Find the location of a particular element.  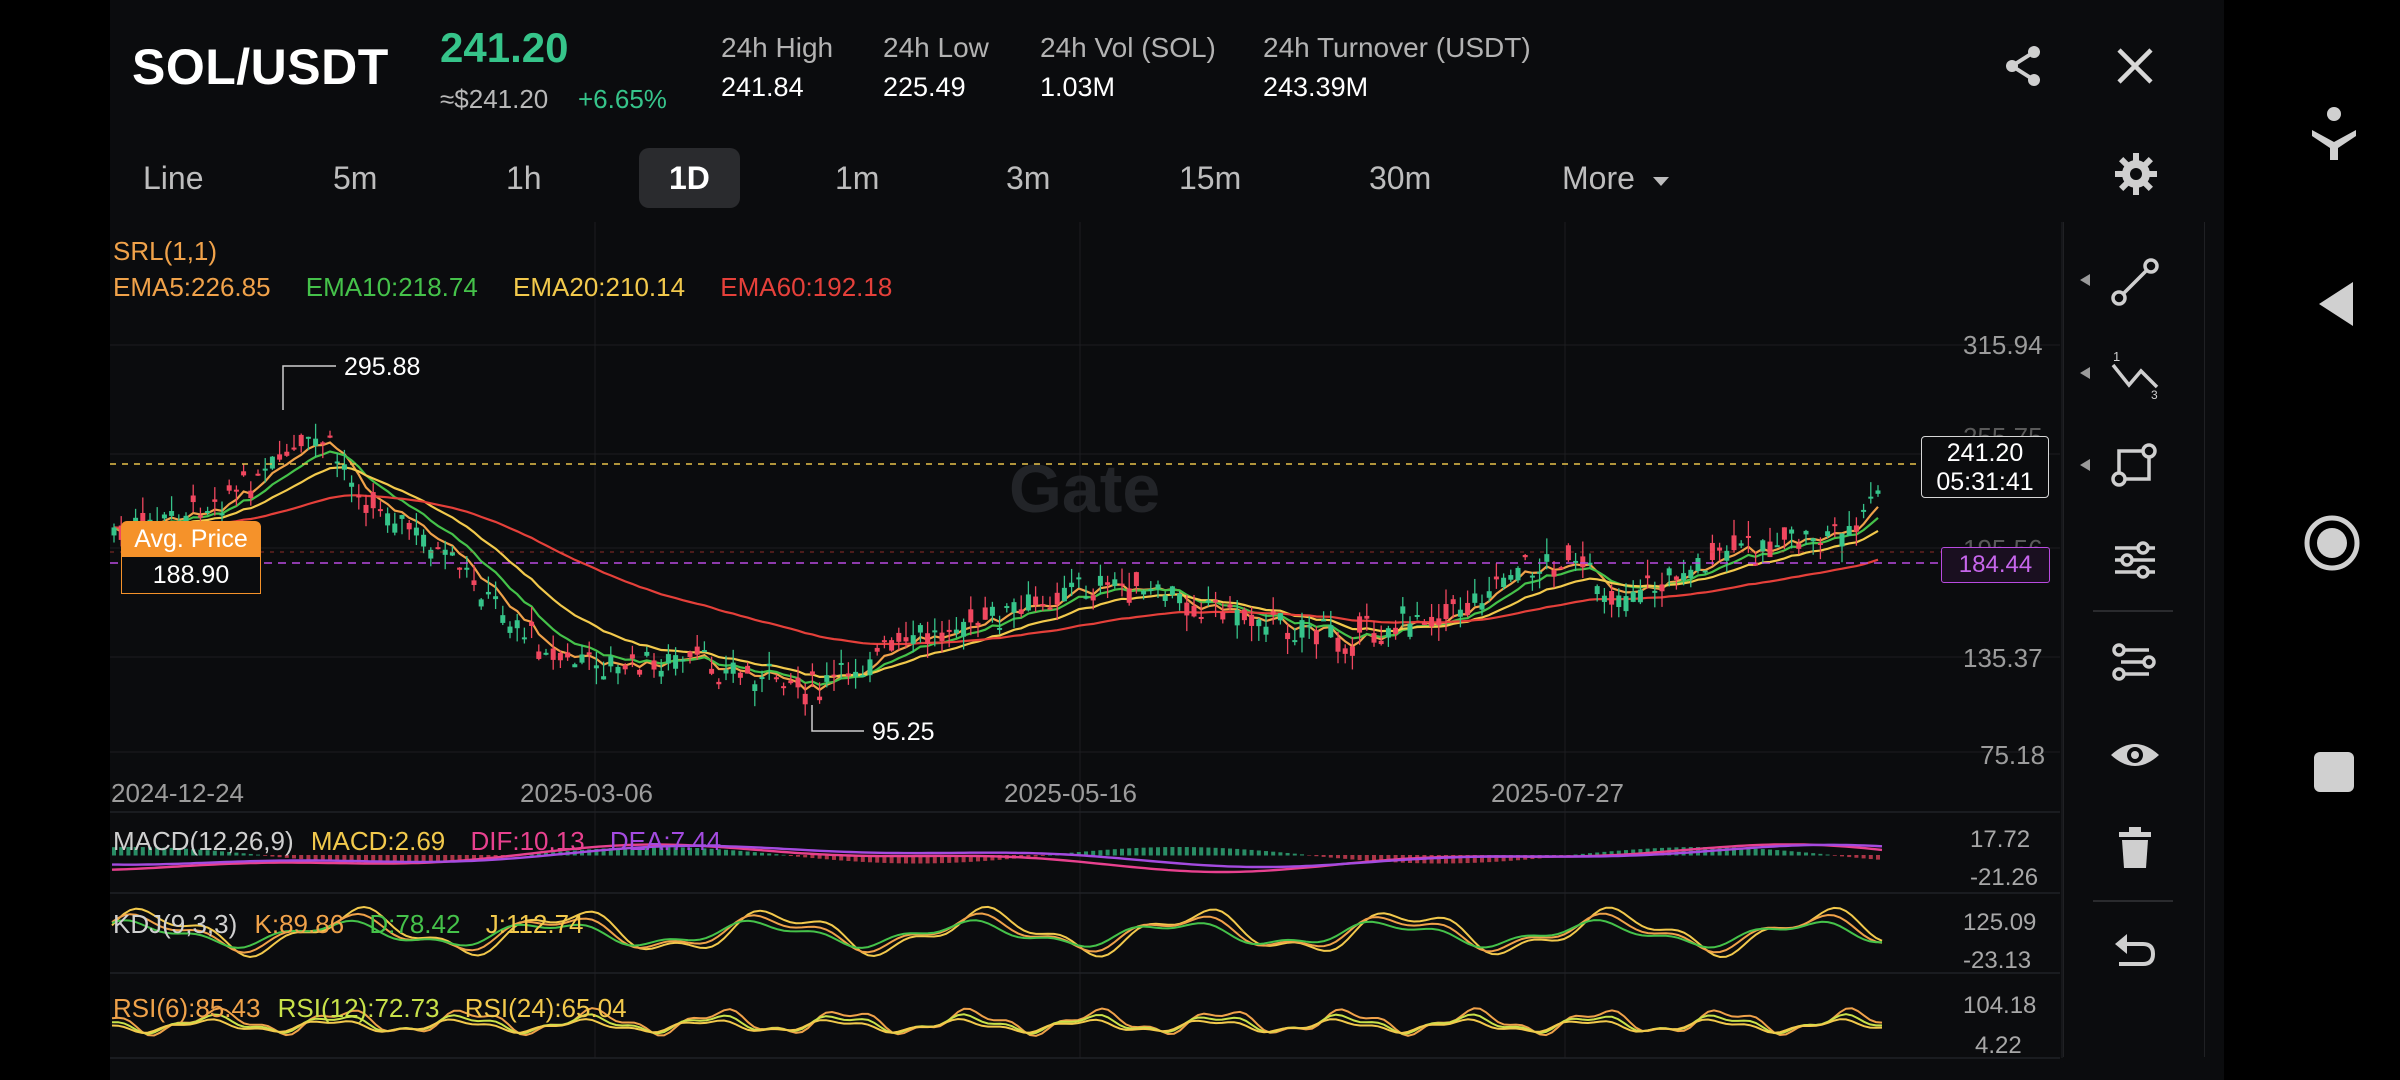

y-tick: 315.94 is located at coordinates (2003, 345).